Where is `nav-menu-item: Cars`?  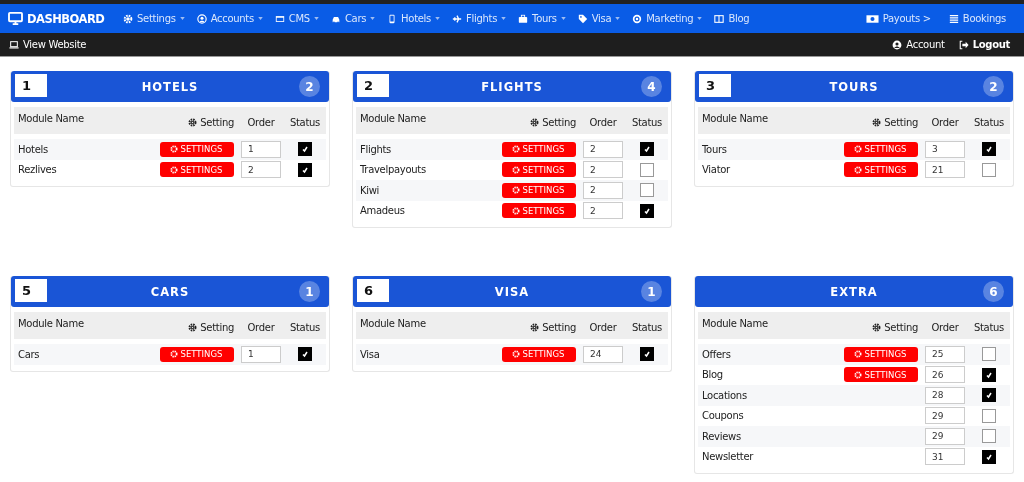 nav-menu-item: Cars is located at coordinates (353, 18).